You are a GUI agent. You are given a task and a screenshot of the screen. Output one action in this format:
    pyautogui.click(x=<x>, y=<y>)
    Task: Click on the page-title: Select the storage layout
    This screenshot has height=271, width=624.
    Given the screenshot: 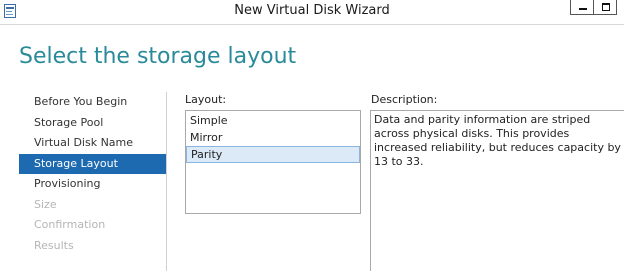 What is the action you would take?
    pyautogui.click(x=158, y=56)
    